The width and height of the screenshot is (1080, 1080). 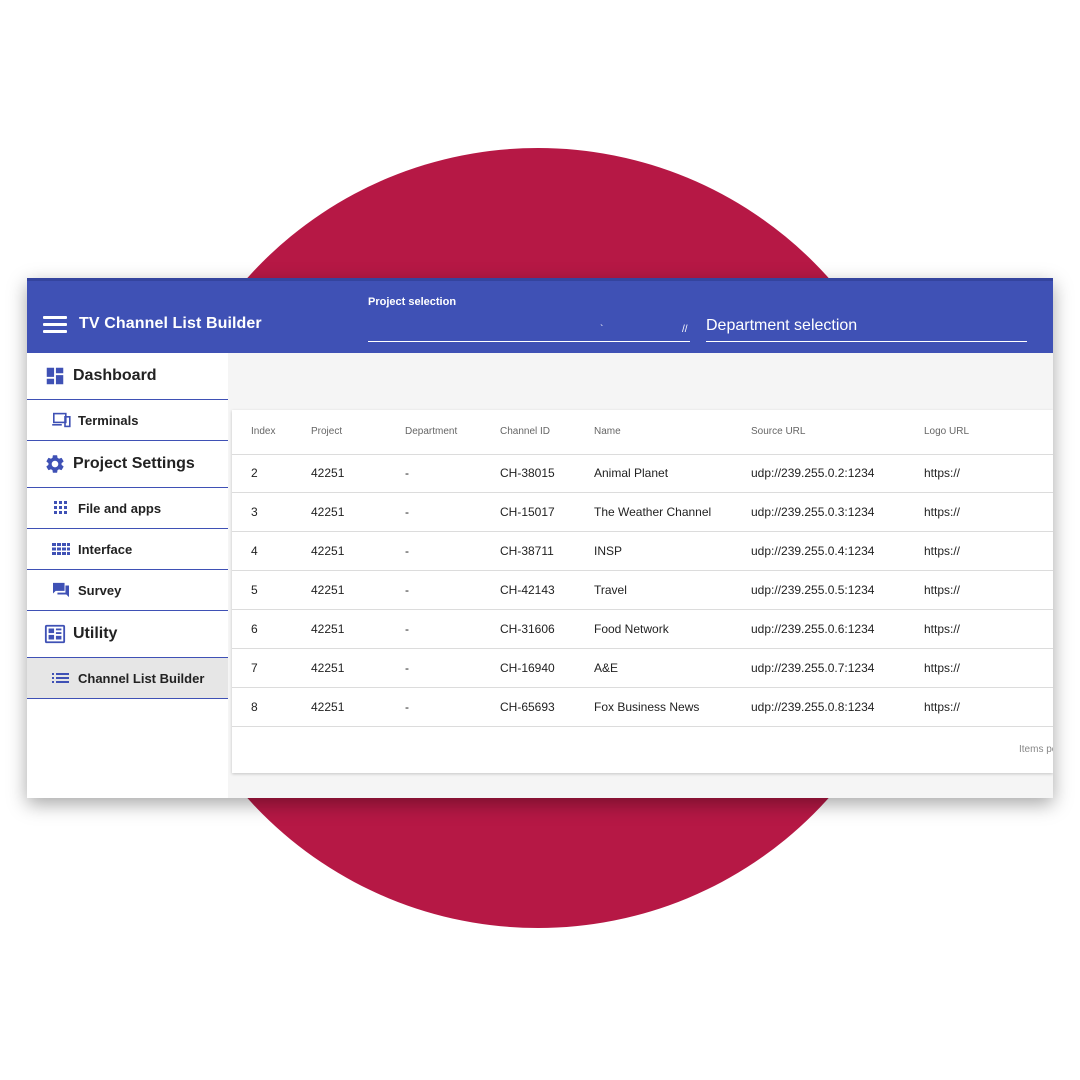 I want to click on department-selection-value: Department selection, so click(x=782, y=325).